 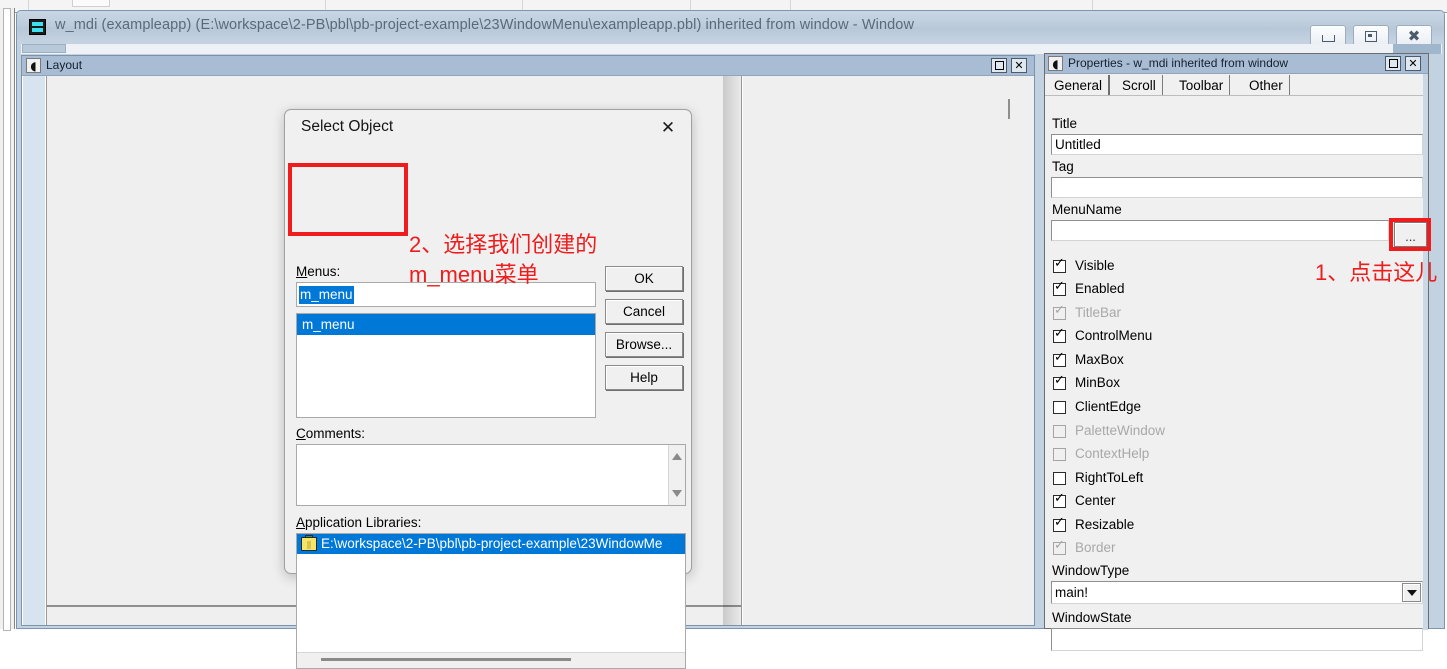 What do you see at coordinates (1105, 524) in the screenshot?
I see `checkbox-label: Resizable` at bounding box center [1105, 524].